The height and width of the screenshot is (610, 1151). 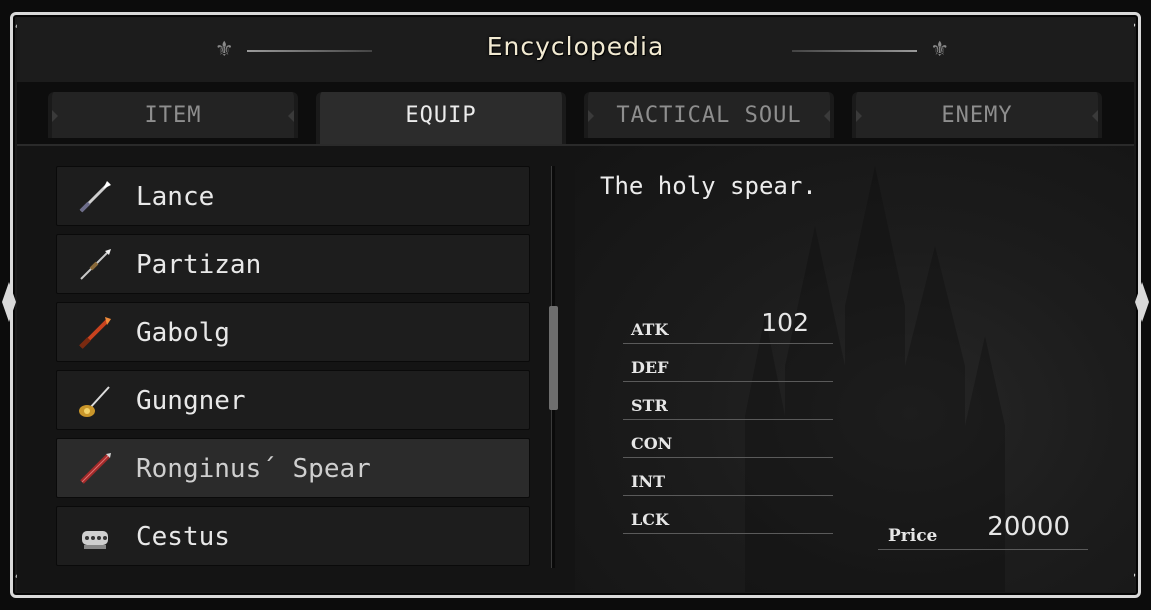 What do you see at coordinates (649, 405) in the screenshot?
I see `stat-label: STR` at bounding box center [649, 405].